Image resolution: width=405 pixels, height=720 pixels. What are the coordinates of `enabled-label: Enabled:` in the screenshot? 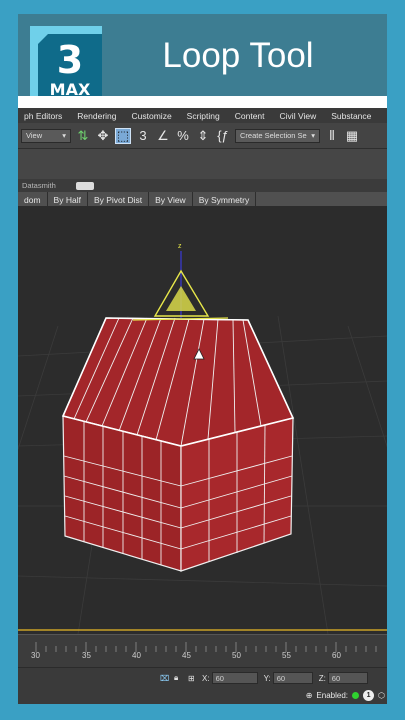 It's located at (332, 695).